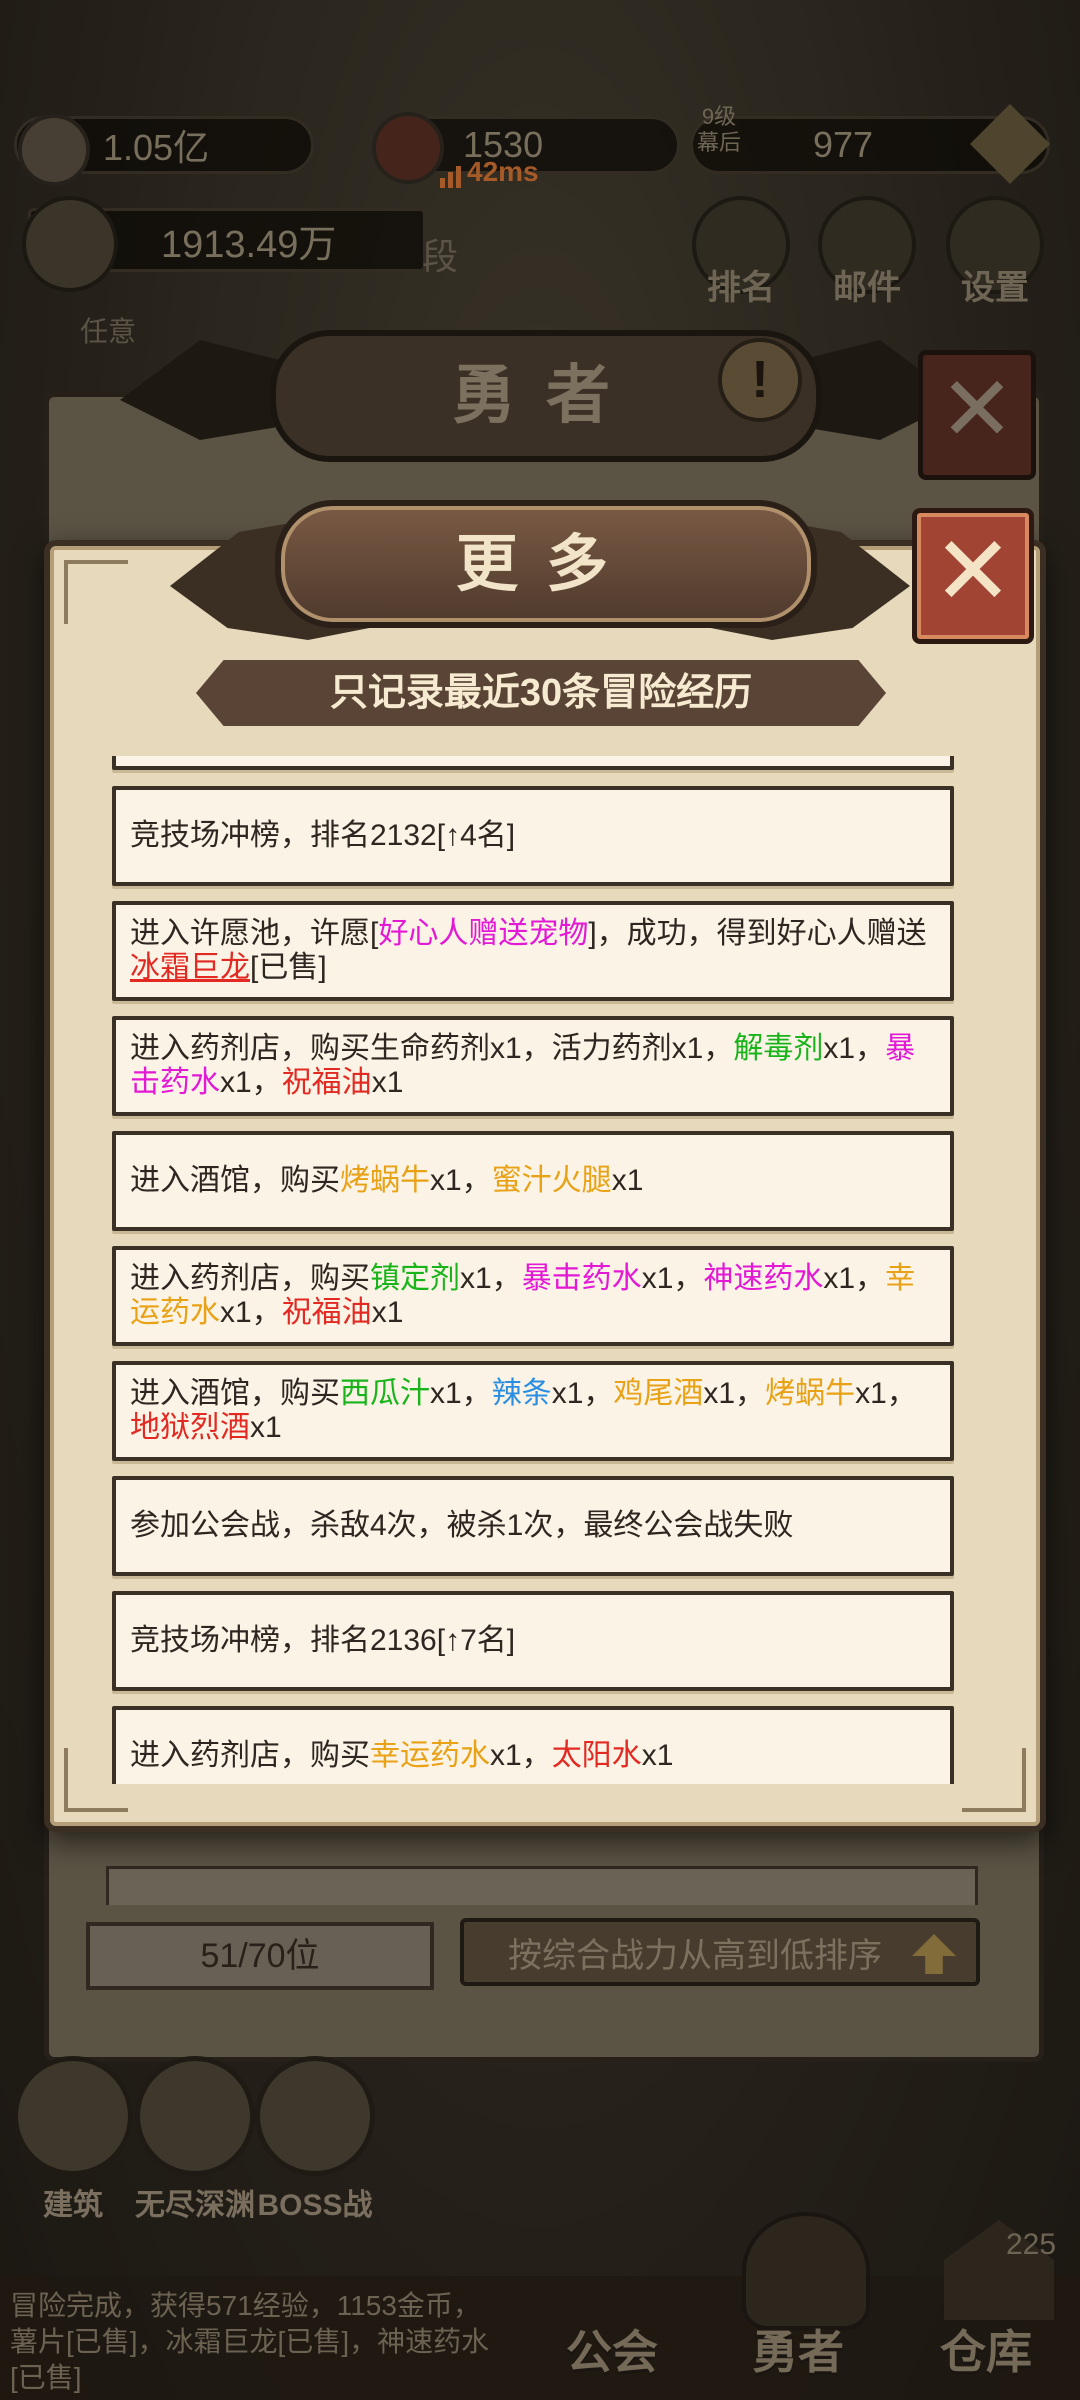  I want to click on item-name: 暴击药水, so click(581, 1278).